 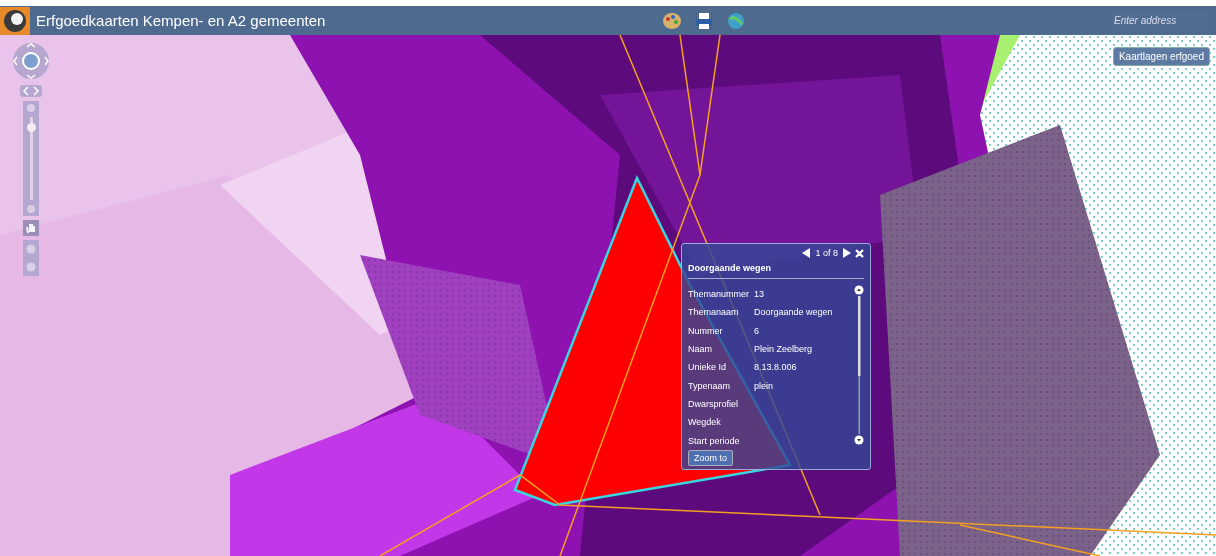 I want to click on close-icon, so click(x=859, y=253).